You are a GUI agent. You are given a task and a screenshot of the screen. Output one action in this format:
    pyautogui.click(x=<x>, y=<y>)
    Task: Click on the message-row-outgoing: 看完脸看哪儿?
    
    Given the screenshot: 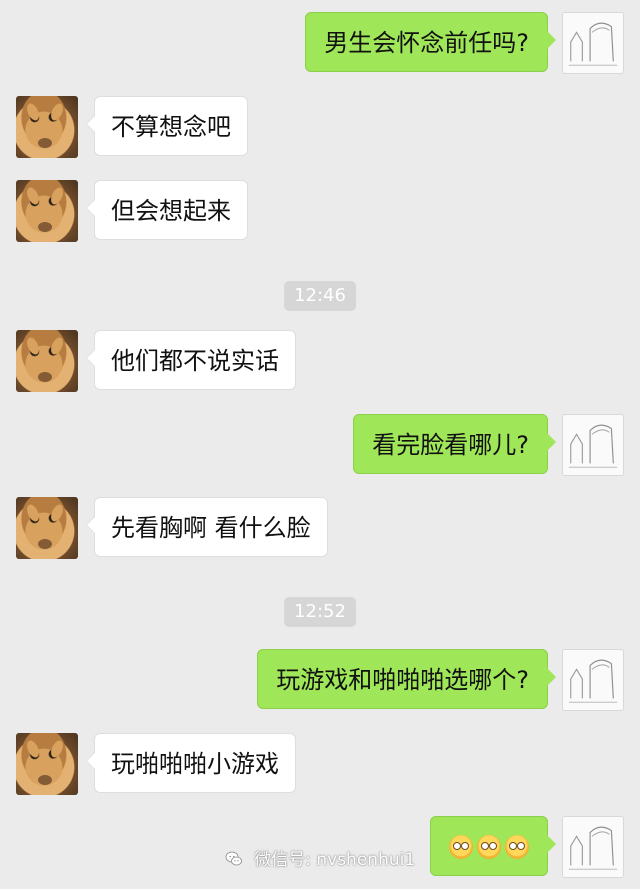 What is the action you would take?
    pyautogui.click(x=320, y=445)
    